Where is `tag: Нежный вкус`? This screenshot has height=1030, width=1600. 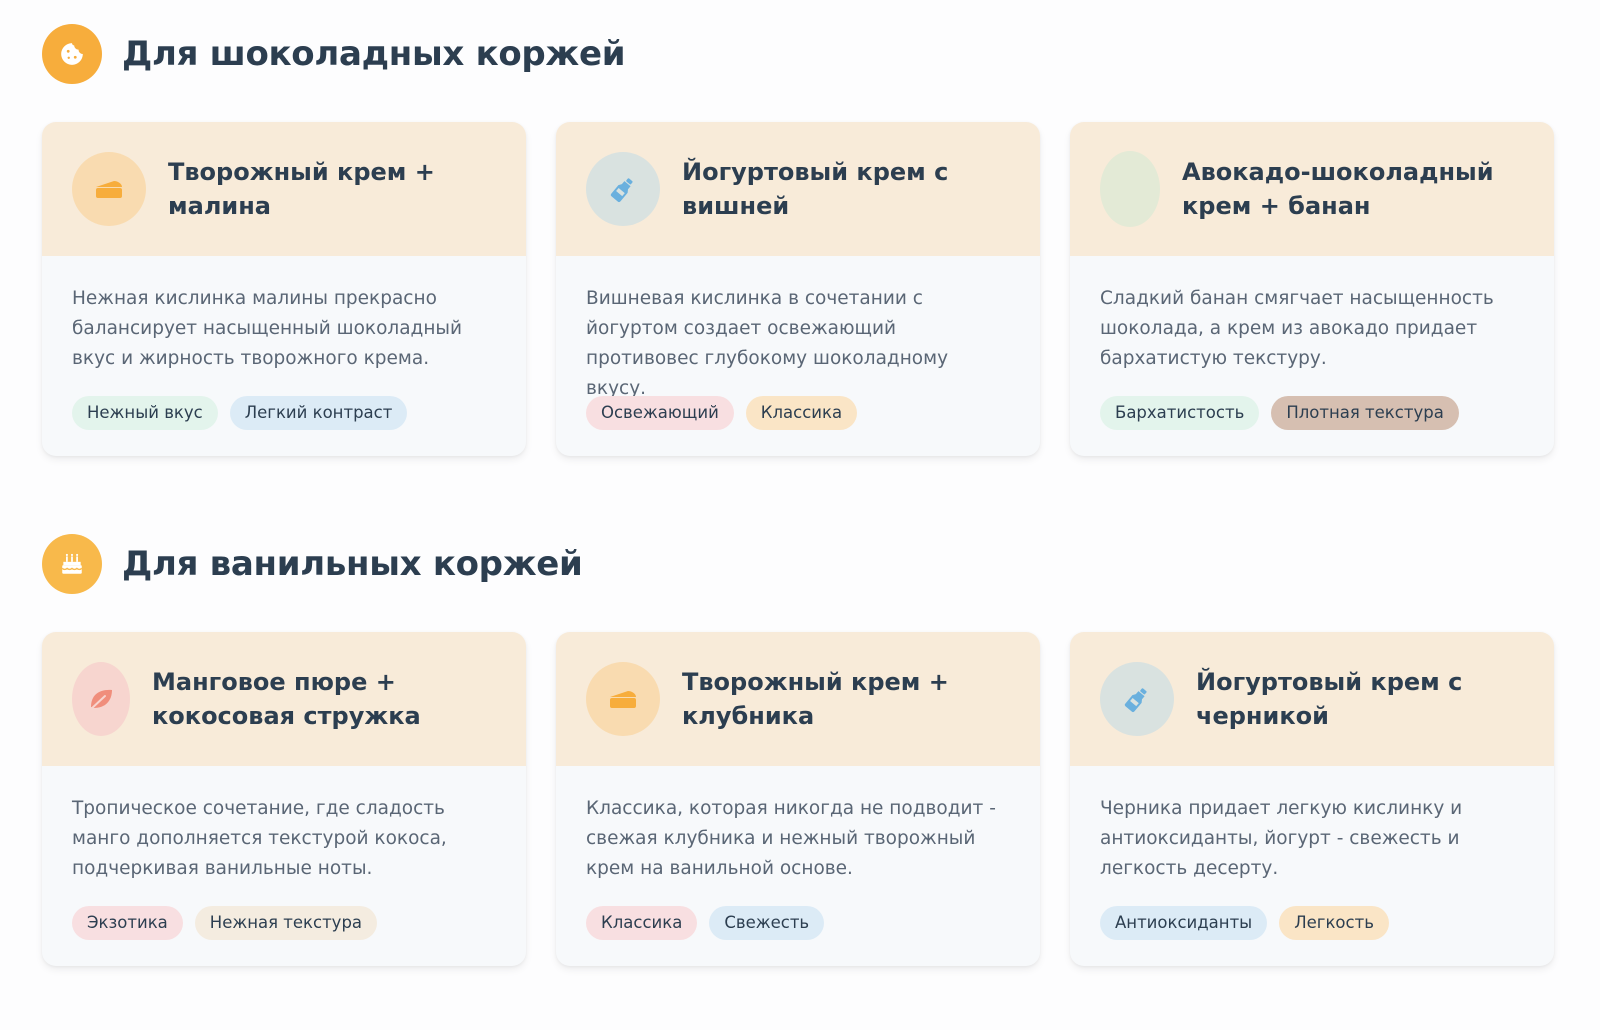
tag: Нежный вкус is located at coordinates (145, 413).